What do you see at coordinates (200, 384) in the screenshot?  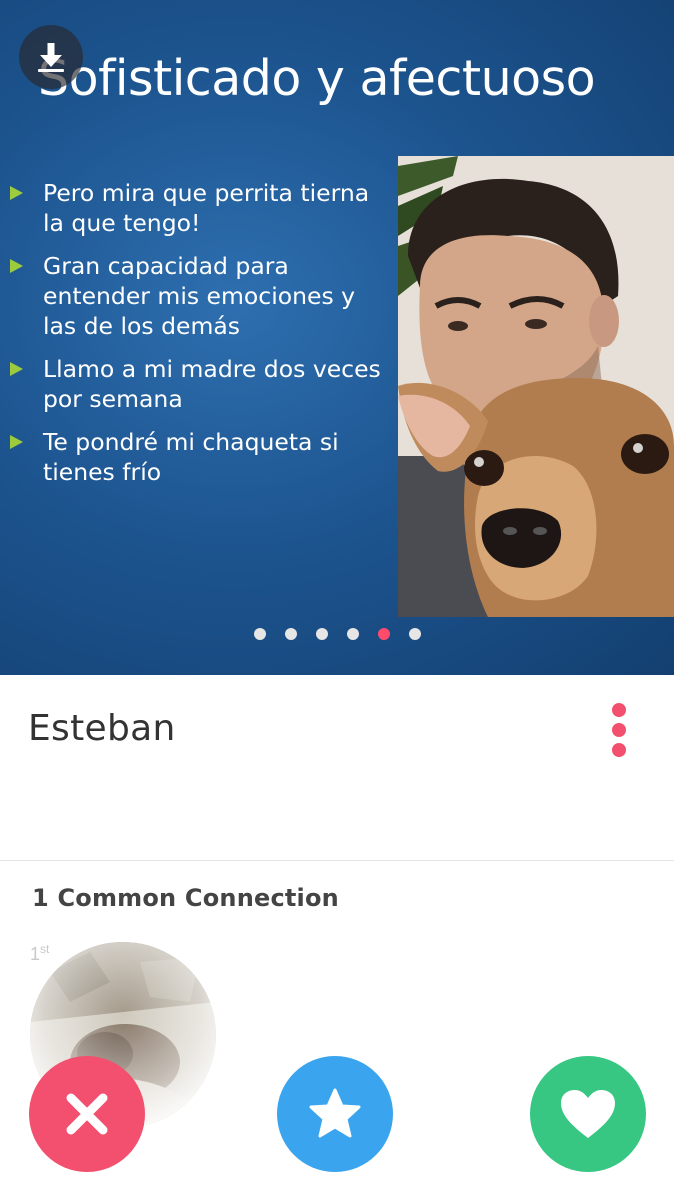 I see `slide-bullet: Llamo a mi madre dos veces por semana` at bounding box center [200, 384].